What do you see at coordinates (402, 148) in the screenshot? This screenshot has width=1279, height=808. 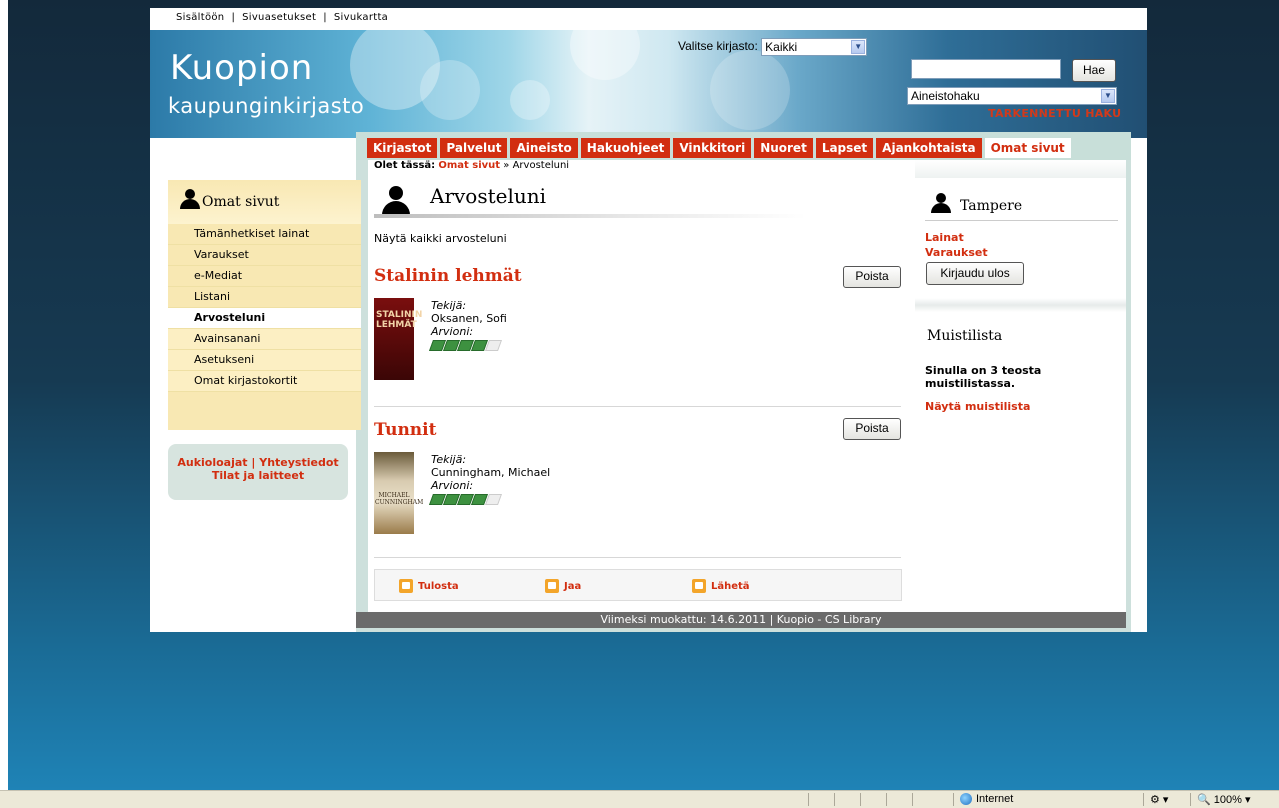 I see `nav-kirjastot: Kirjastot` at bounding box center [402, 148].